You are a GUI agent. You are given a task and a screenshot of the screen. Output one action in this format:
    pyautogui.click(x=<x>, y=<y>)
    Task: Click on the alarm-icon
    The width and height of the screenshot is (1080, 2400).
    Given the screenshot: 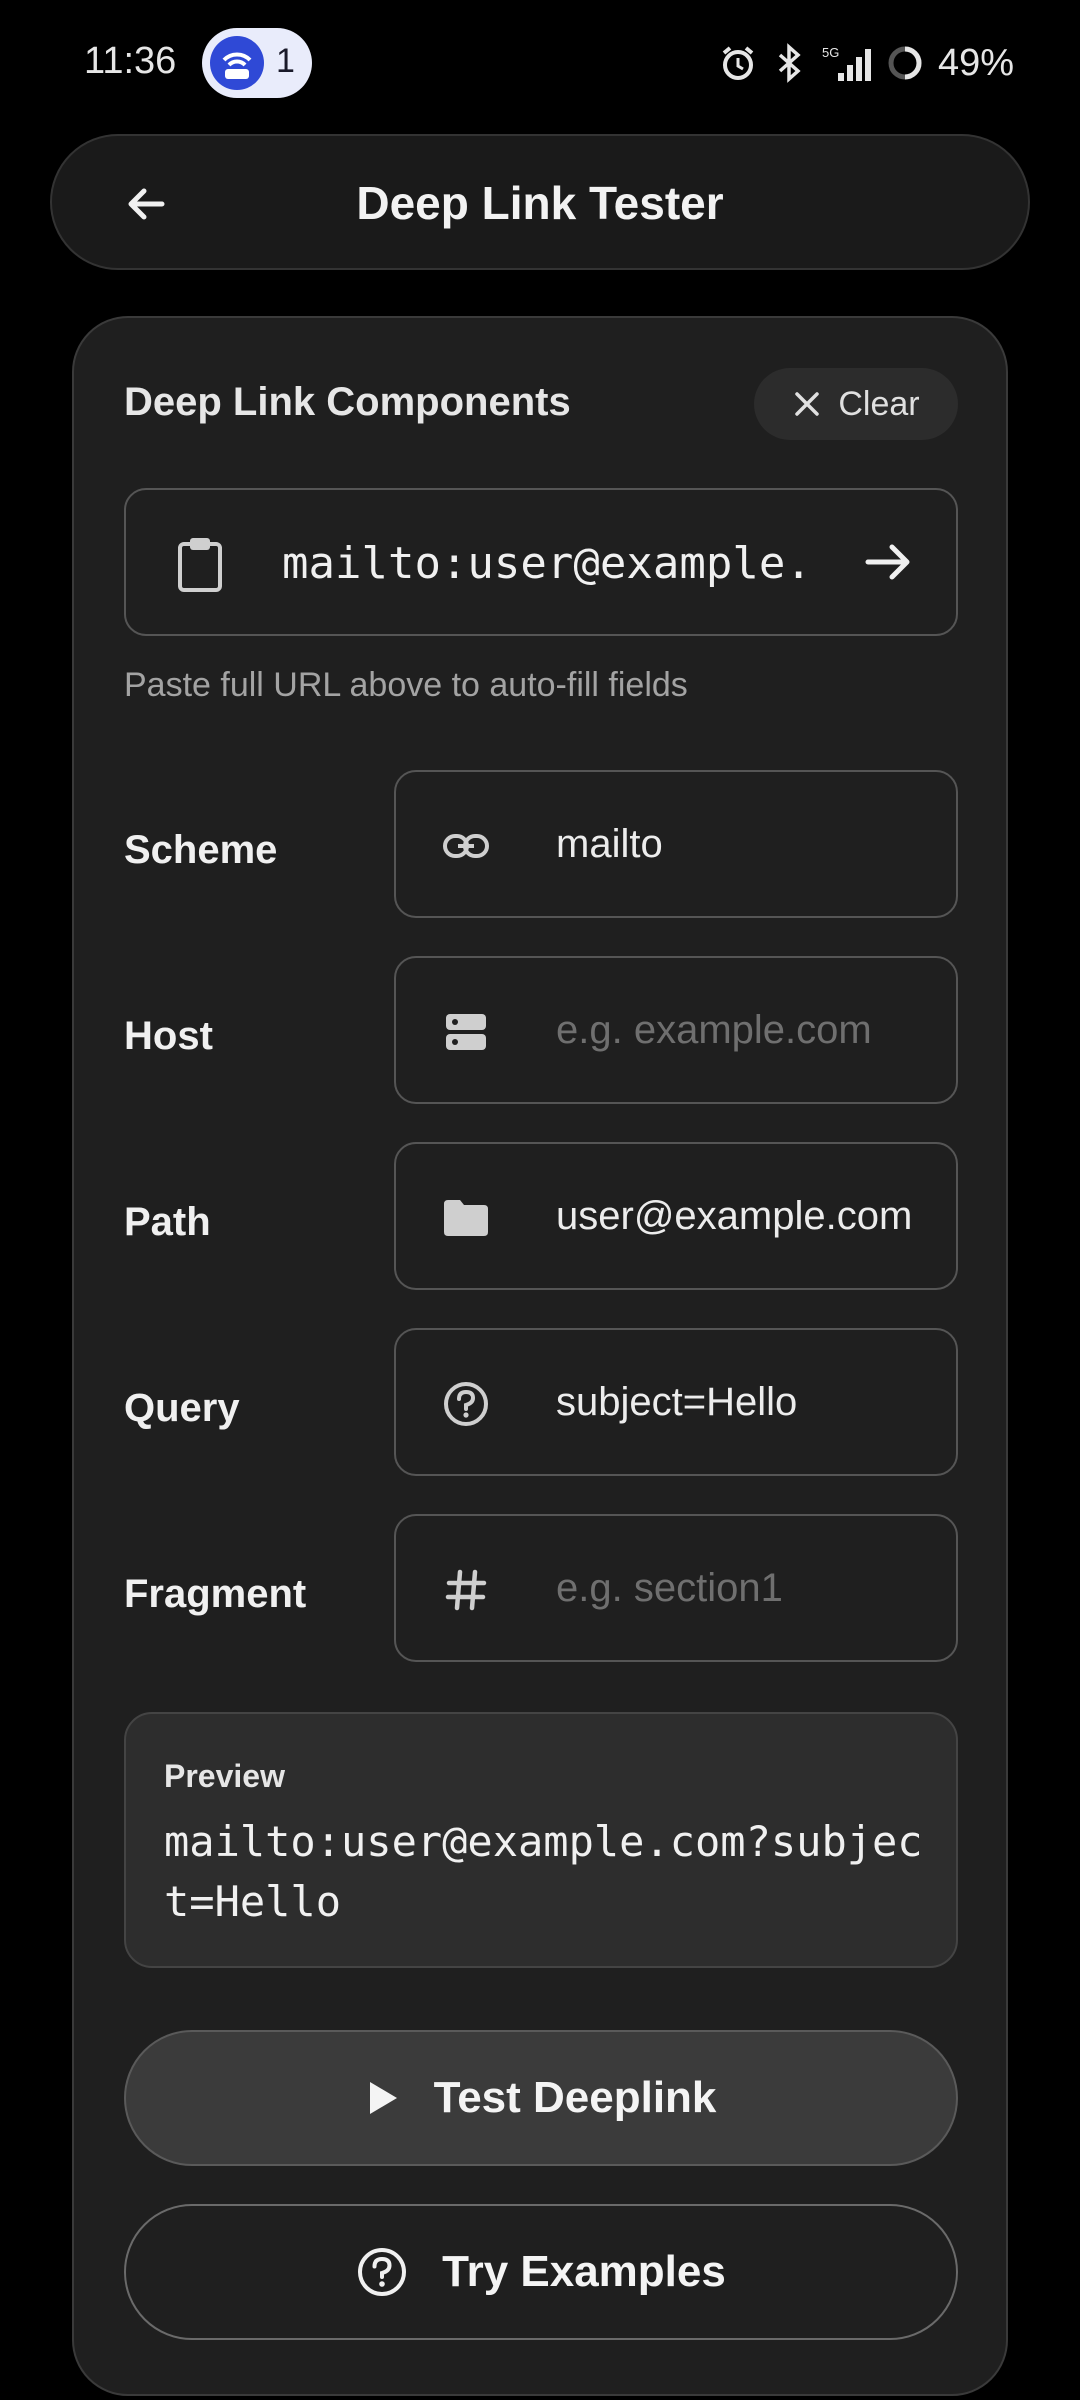 What is the action you would take?
    pyautogui.click(x=738, y=63)
    